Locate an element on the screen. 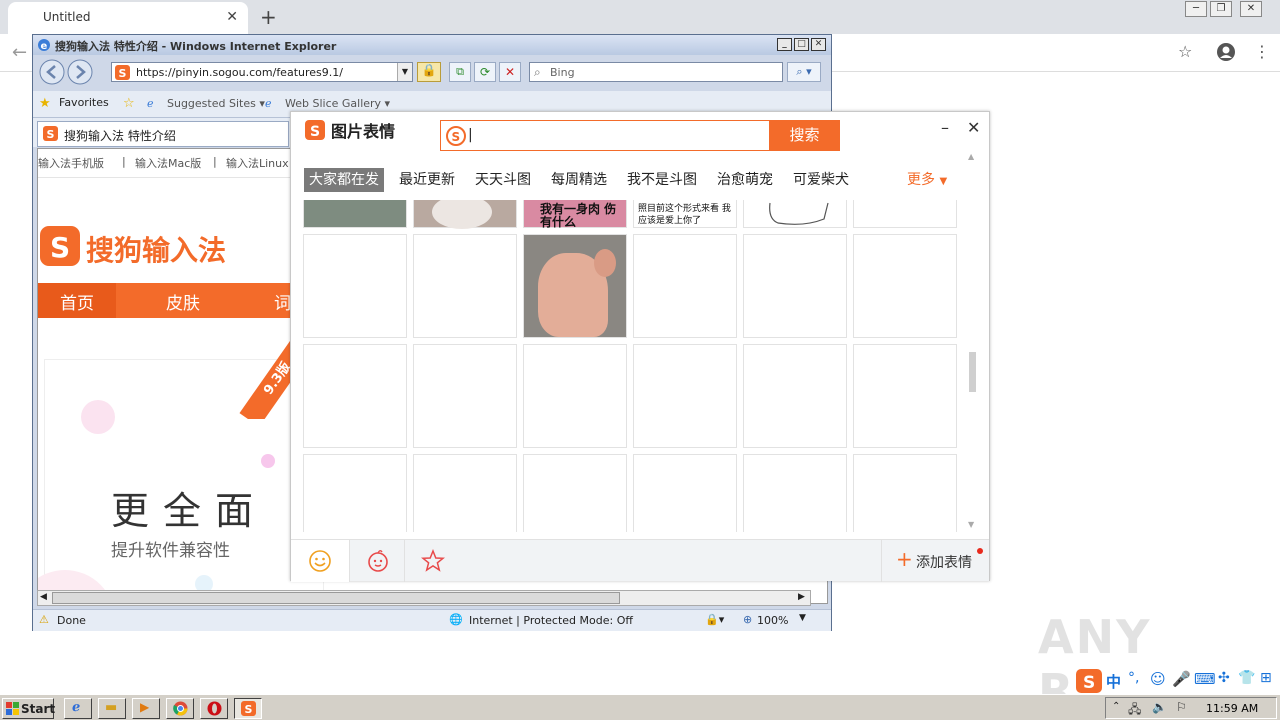 Image resolution: width=1280 pixels, height=720 pixels. clock: 11:59 AM is located at coordinates (1232, 708).